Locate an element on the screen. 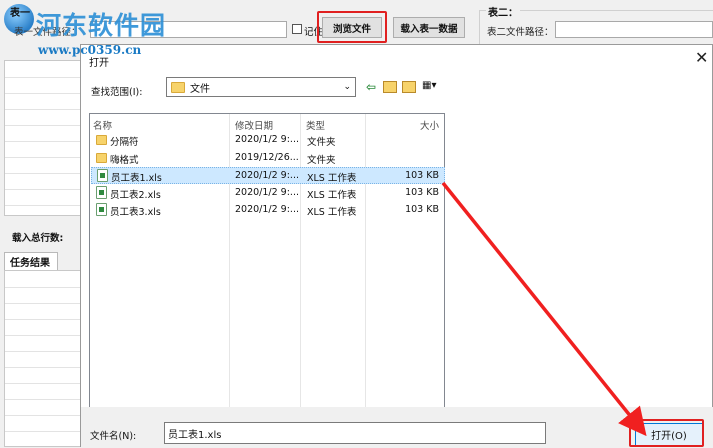  watermark-title: 河东软件园 is located at coordinates (101, 25).